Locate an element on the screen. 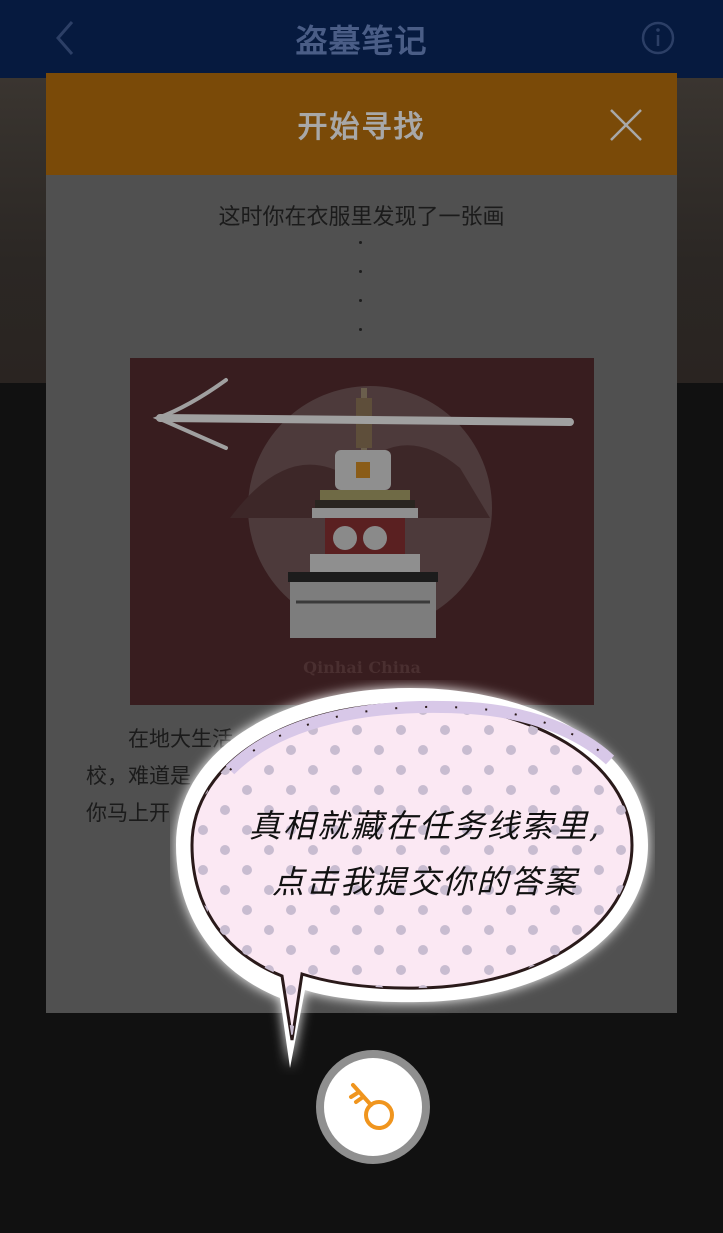 The image size is (723, 1233). stupa-illustration is located at coordinates (363, 508).